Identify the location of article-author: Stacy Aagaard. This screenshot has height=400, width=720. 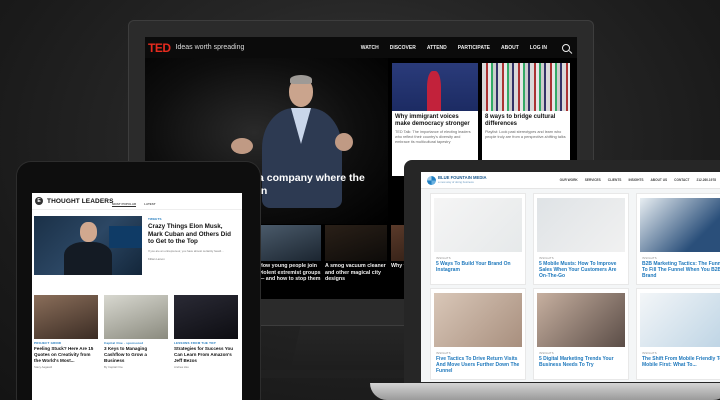
(43, 367).